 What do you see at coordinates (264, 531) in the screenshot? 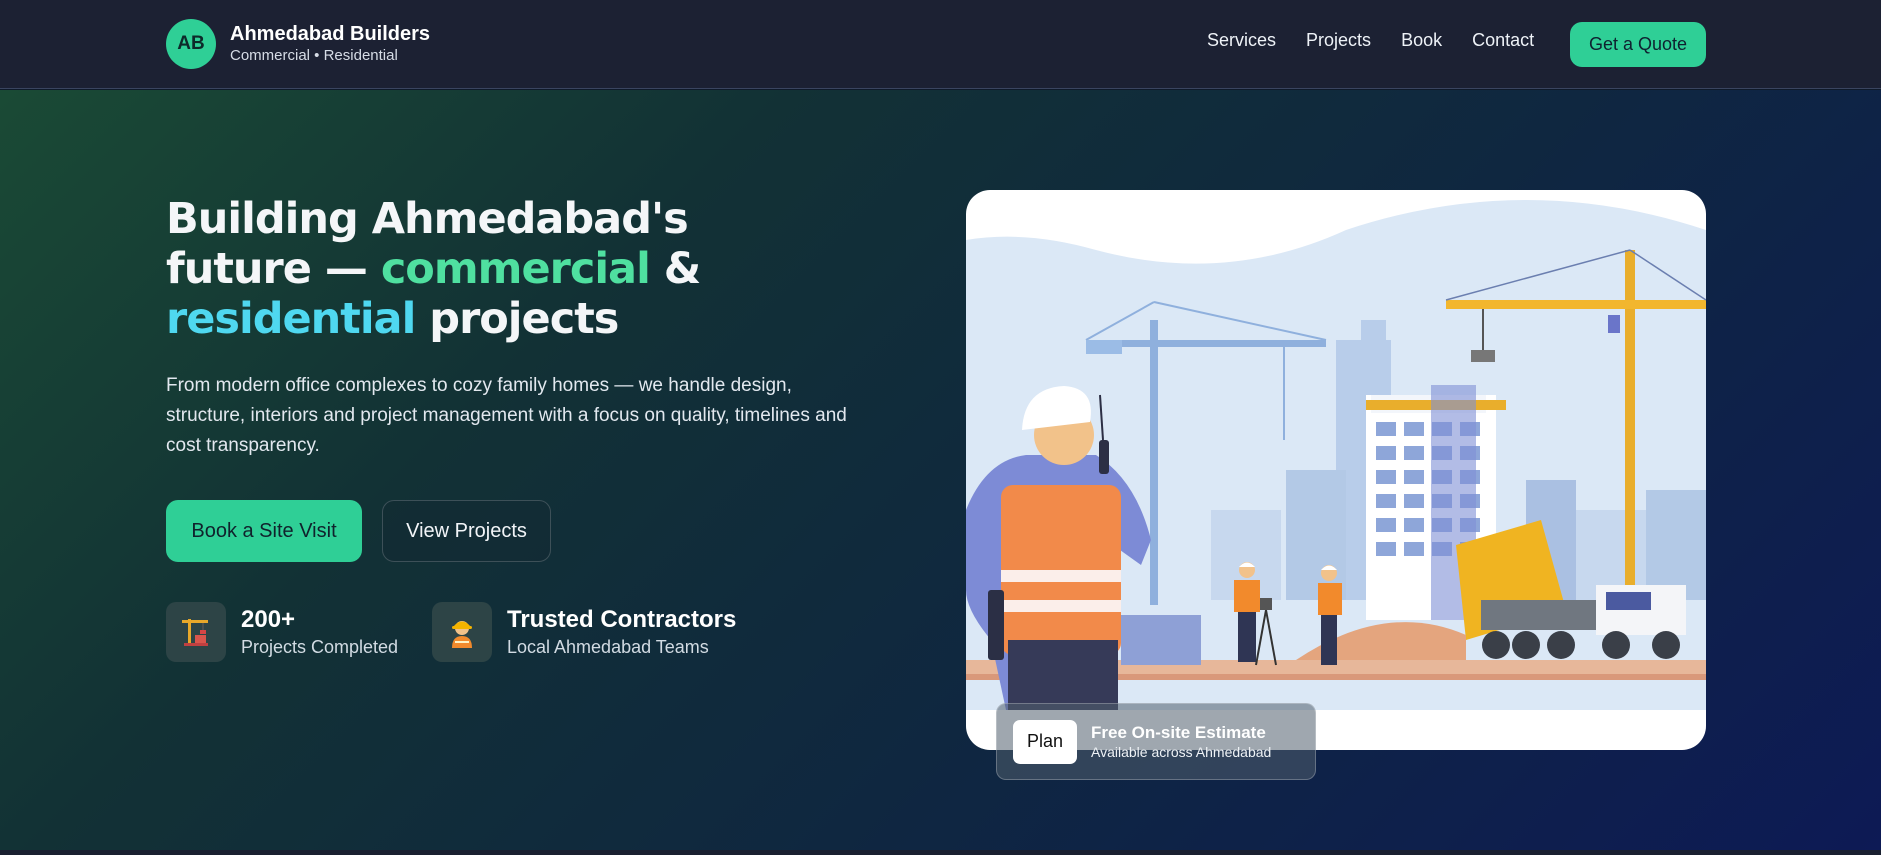
I see `book-site-visit-button: Book a Site Visit` at bounding box center [264, 531].